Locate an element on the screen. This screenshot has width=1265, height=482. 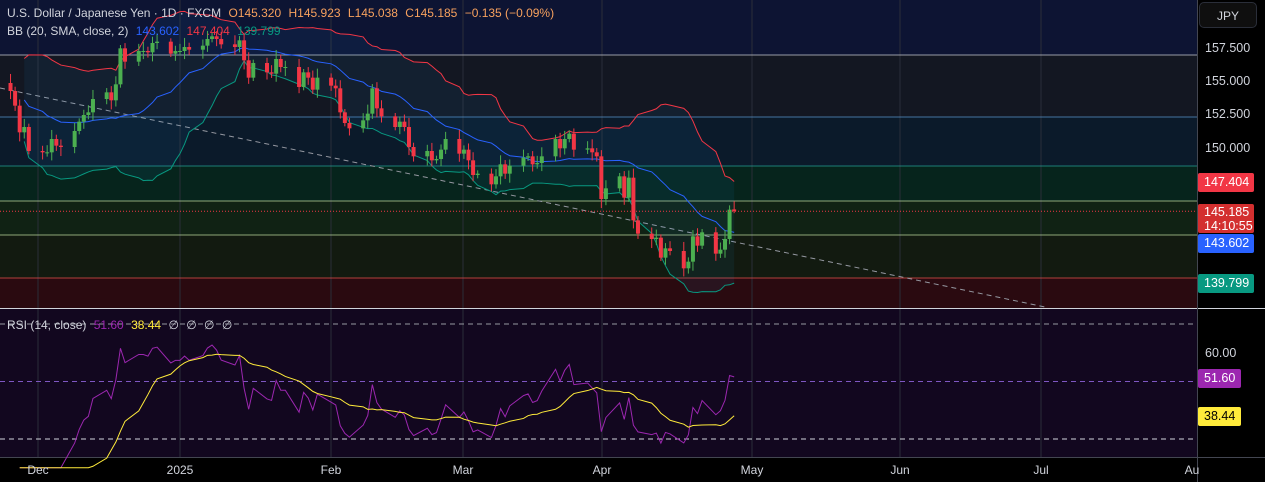
time-tick: Dec is located at coordinates (38, 470).